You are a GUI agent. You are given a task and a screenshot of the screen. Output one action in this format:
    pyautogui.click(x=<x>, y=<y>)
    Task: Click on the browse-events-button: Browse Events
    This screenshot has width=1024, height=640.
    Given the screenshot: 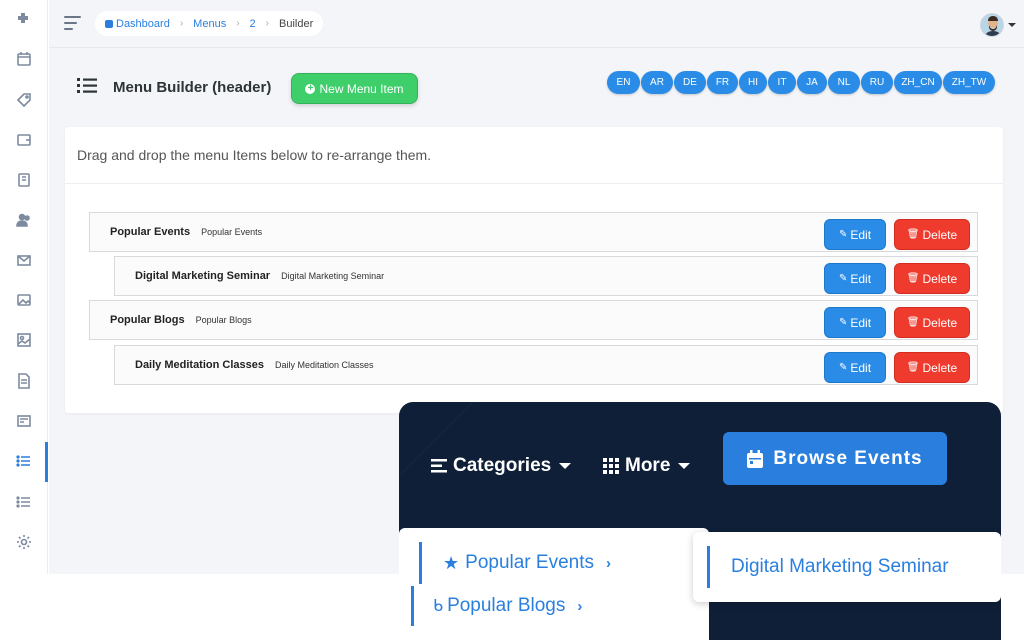 What is the action you would take?
    pyautogui.click(x=835, y=458)
    